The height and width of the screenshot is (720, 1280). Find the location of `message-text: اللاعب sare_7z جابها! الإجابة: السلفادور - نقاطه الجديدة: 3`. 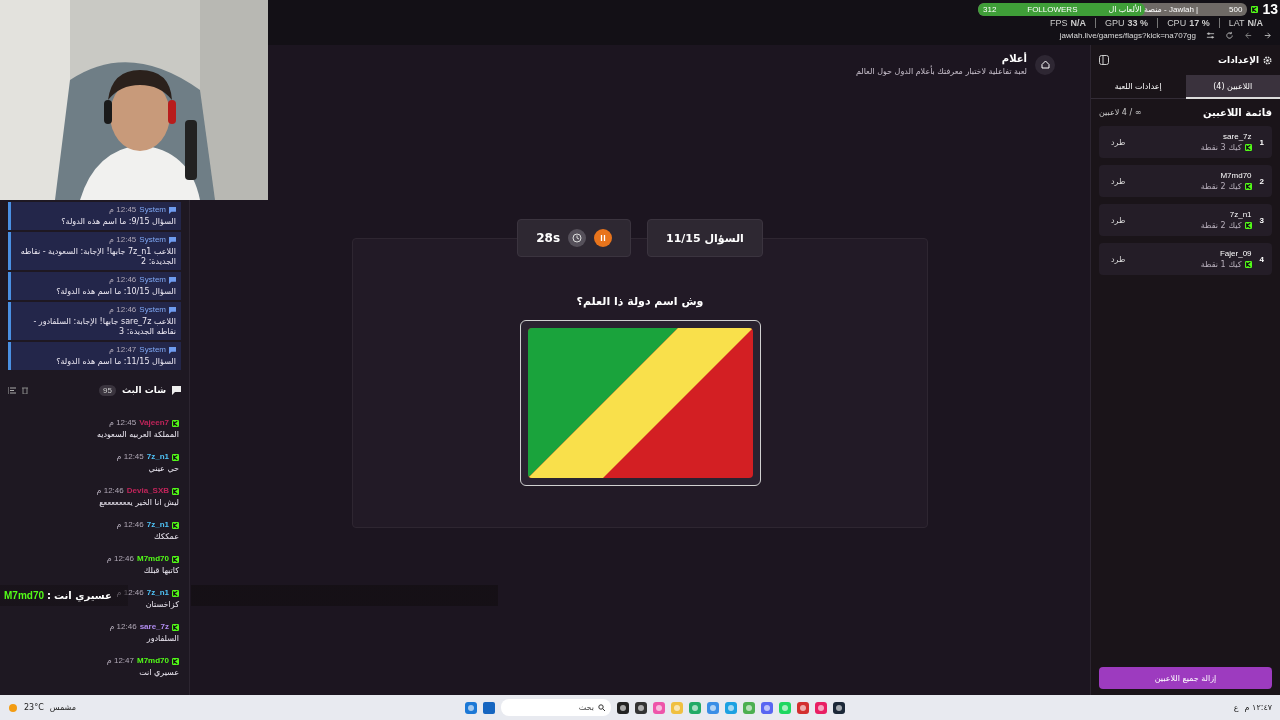

message-text: اللاعب sare_7z جابها! الإجابة: السلفادور - نقاطه الجديدة: 3 is located at coordinates (104, 327).